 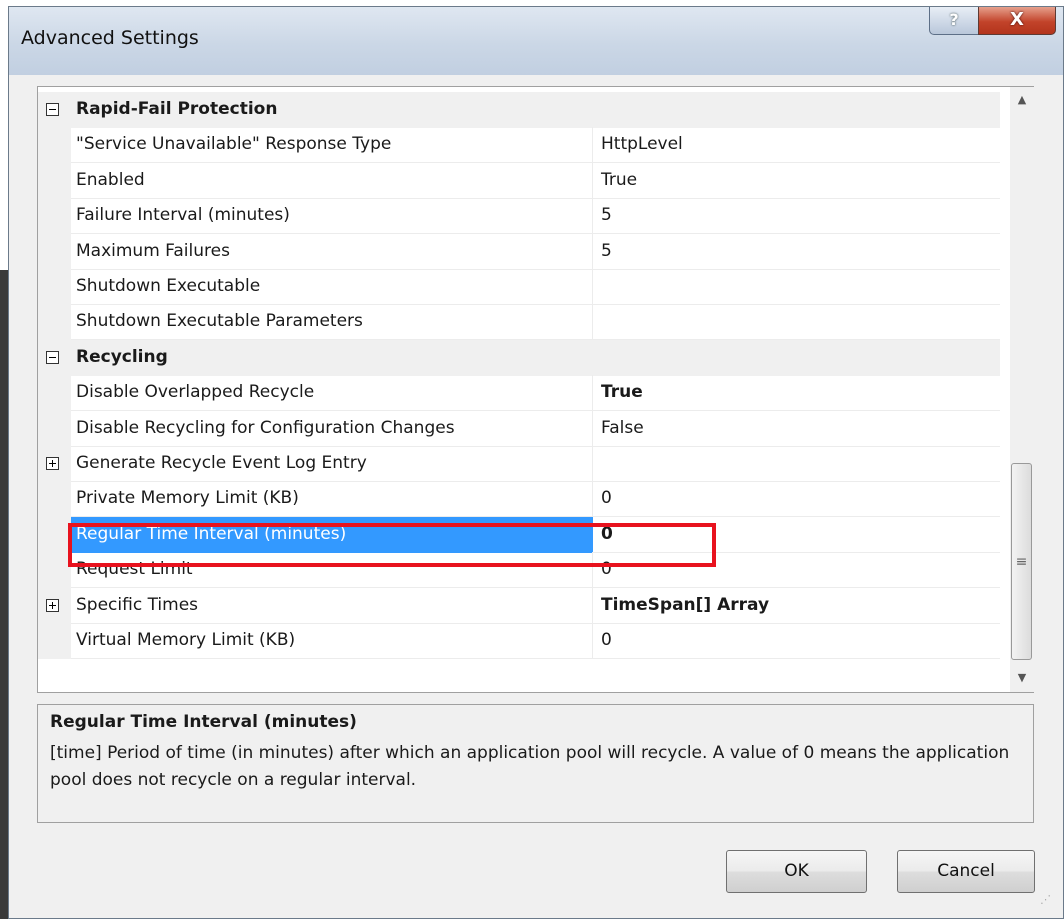 I want to click on property-row: Virtual Memory Limit (KB) 0, so click(x=519, y=641).